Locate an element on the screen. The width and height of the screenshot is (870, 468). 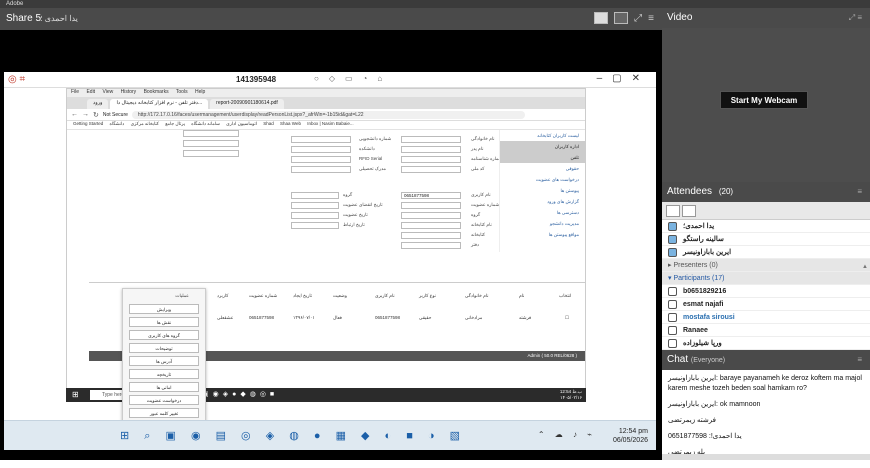
side-menu-item: مواقع پیوستن ها is located at coordinates (542, 234).